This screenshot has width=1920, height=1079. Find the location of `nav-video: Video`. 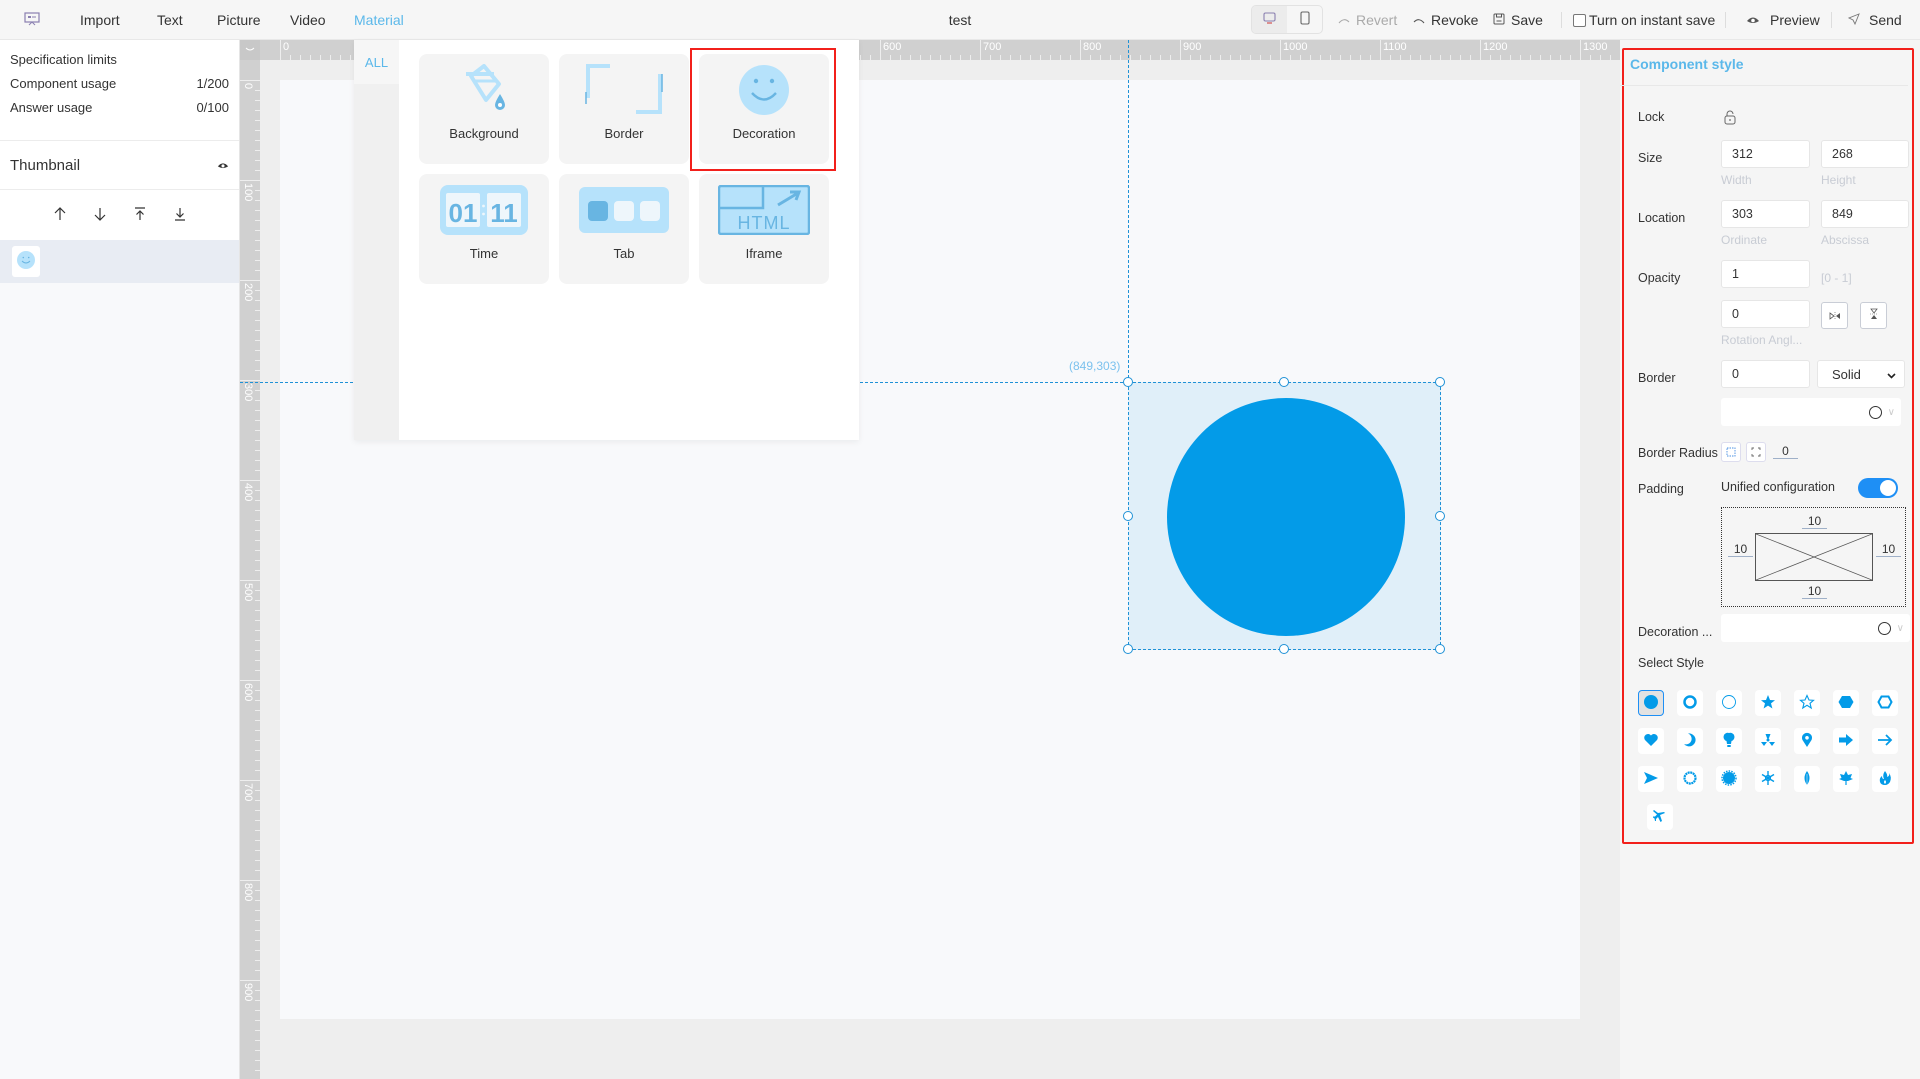

nav-video: Video is located at coordinates (308, 20).